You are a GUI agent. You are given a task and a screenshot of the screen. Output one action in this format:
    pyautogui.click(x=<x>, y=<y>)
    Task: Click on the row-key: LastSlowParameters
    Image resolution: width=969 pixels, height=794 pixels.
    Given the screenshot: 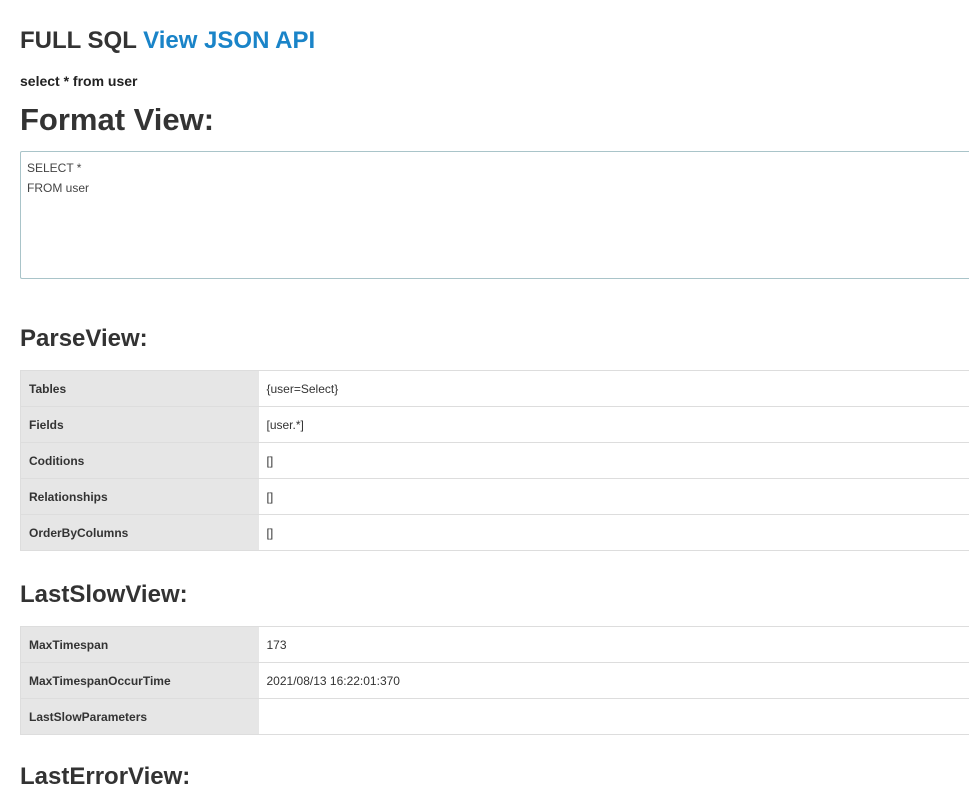 What is the action you would take?
    pyautogui.click(x=139, y=716)
    